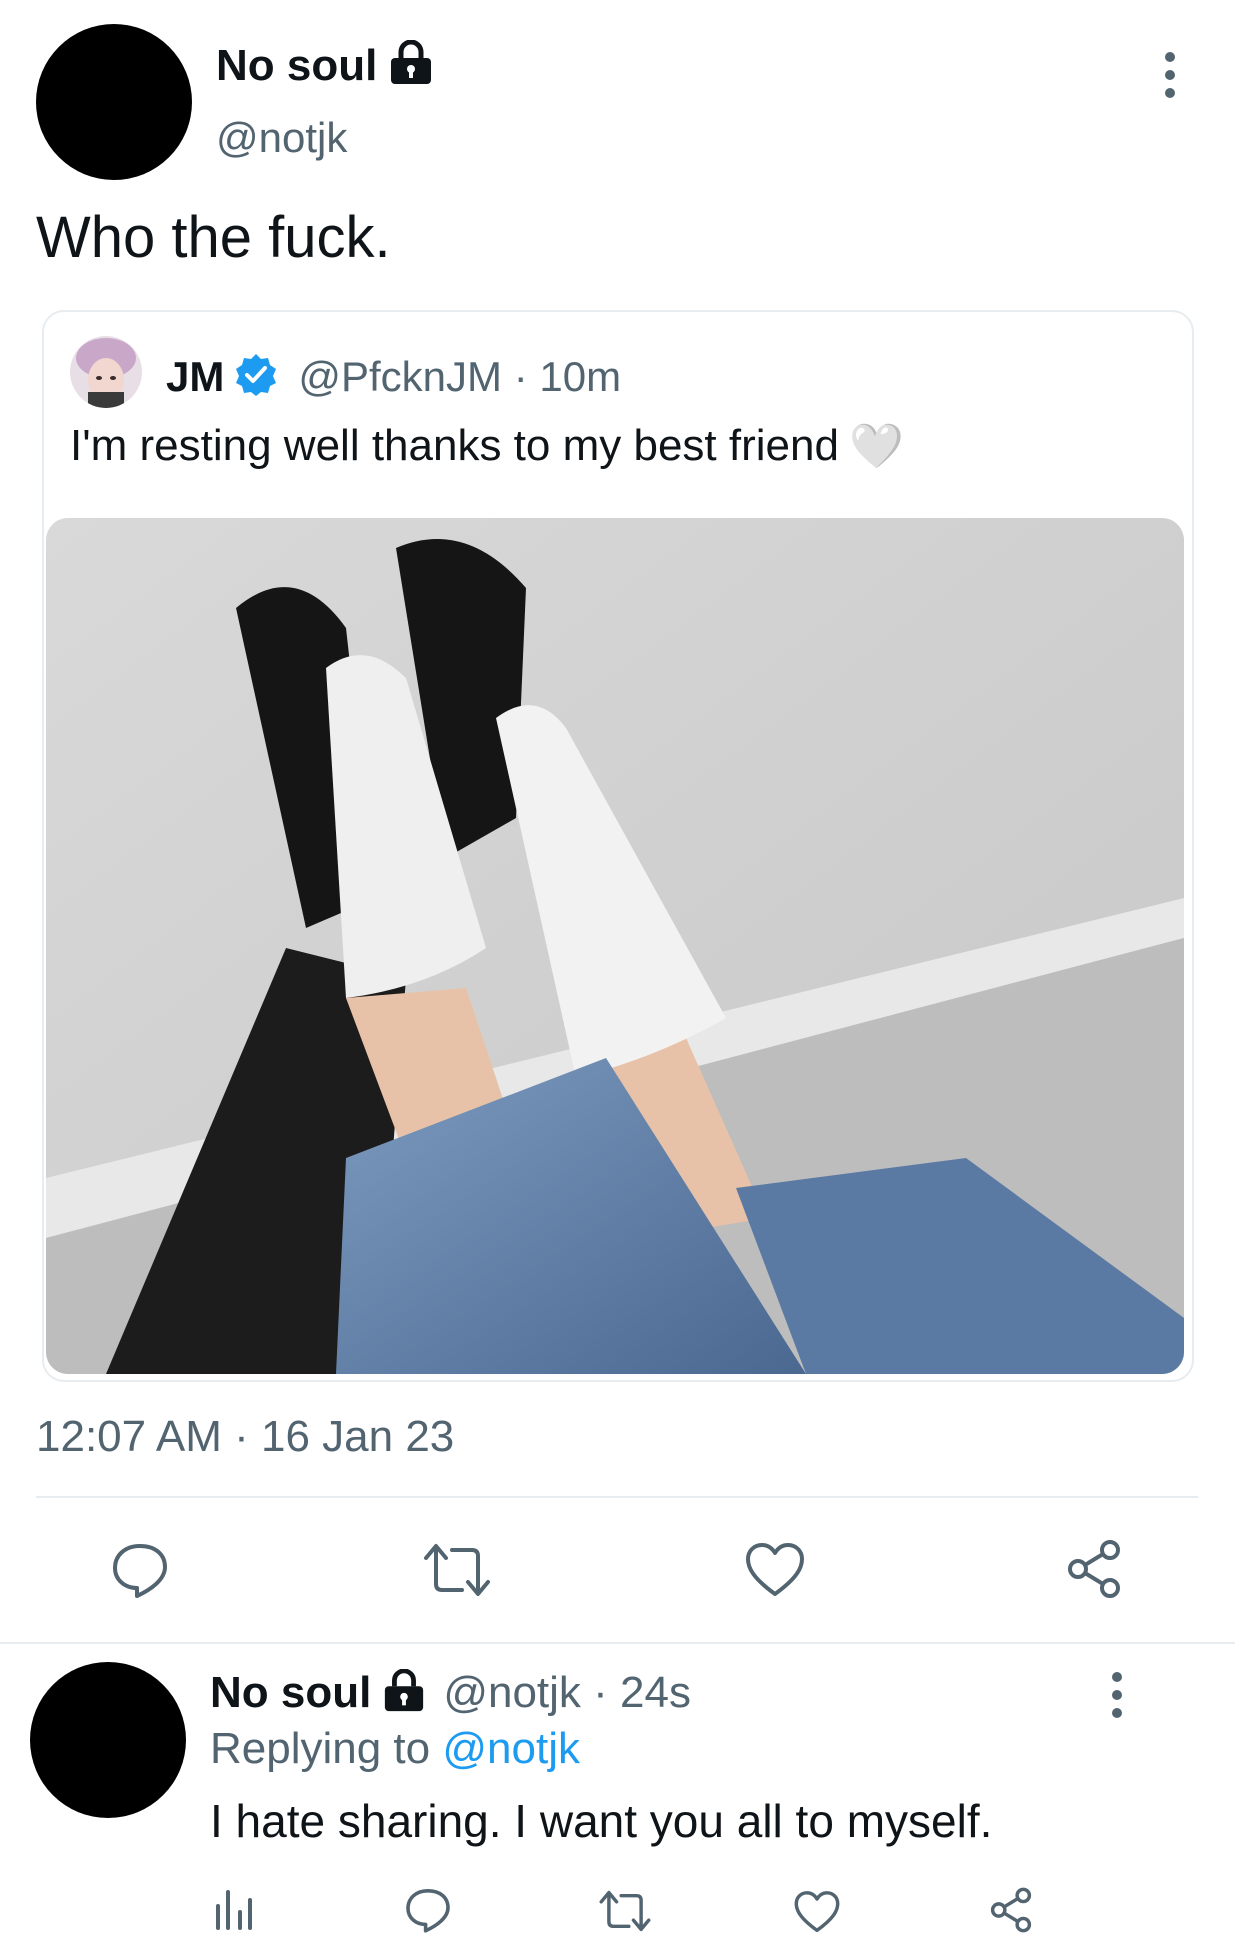 The image size is (1235, 1960). I want to click on author-name-row: No soul, so click(325, 65).